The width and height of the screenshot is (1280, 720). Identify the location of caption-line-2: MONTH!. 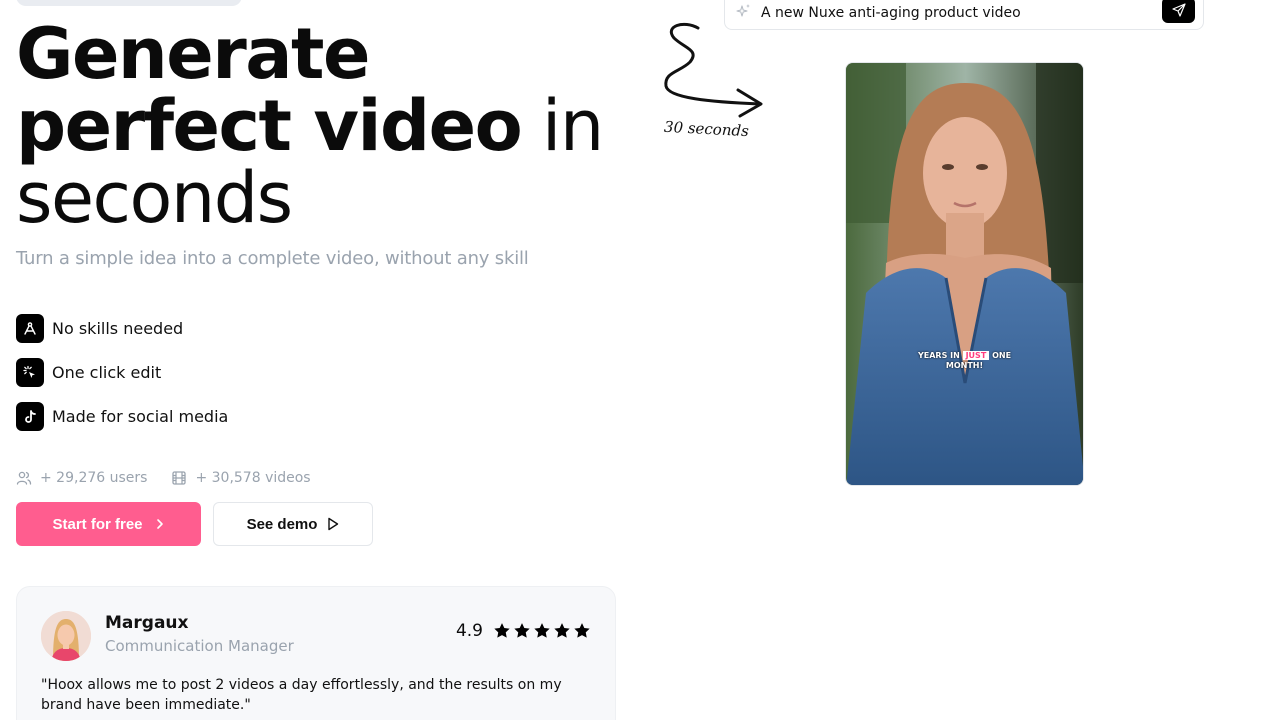
(964, 365).